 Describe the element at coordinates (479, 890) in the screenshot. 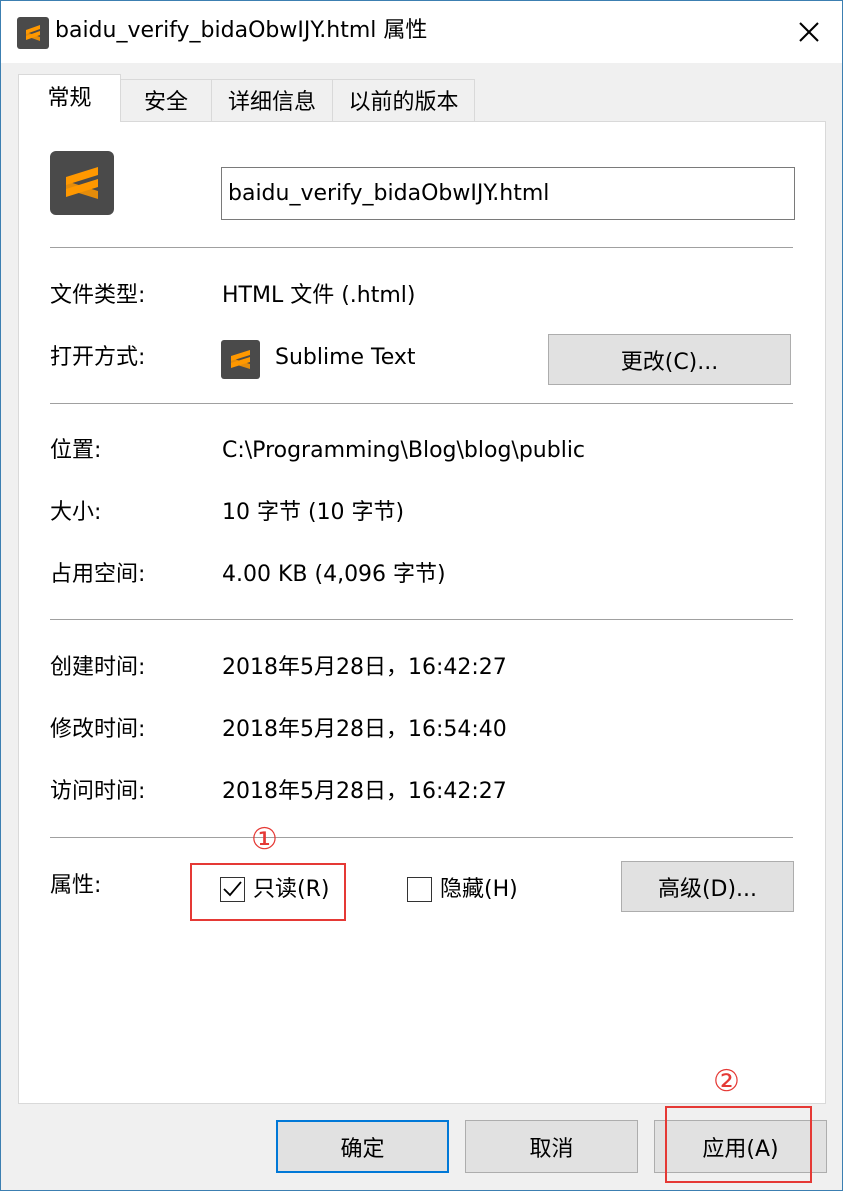

I see `hidden-label: 隐藏(H)` at that location.